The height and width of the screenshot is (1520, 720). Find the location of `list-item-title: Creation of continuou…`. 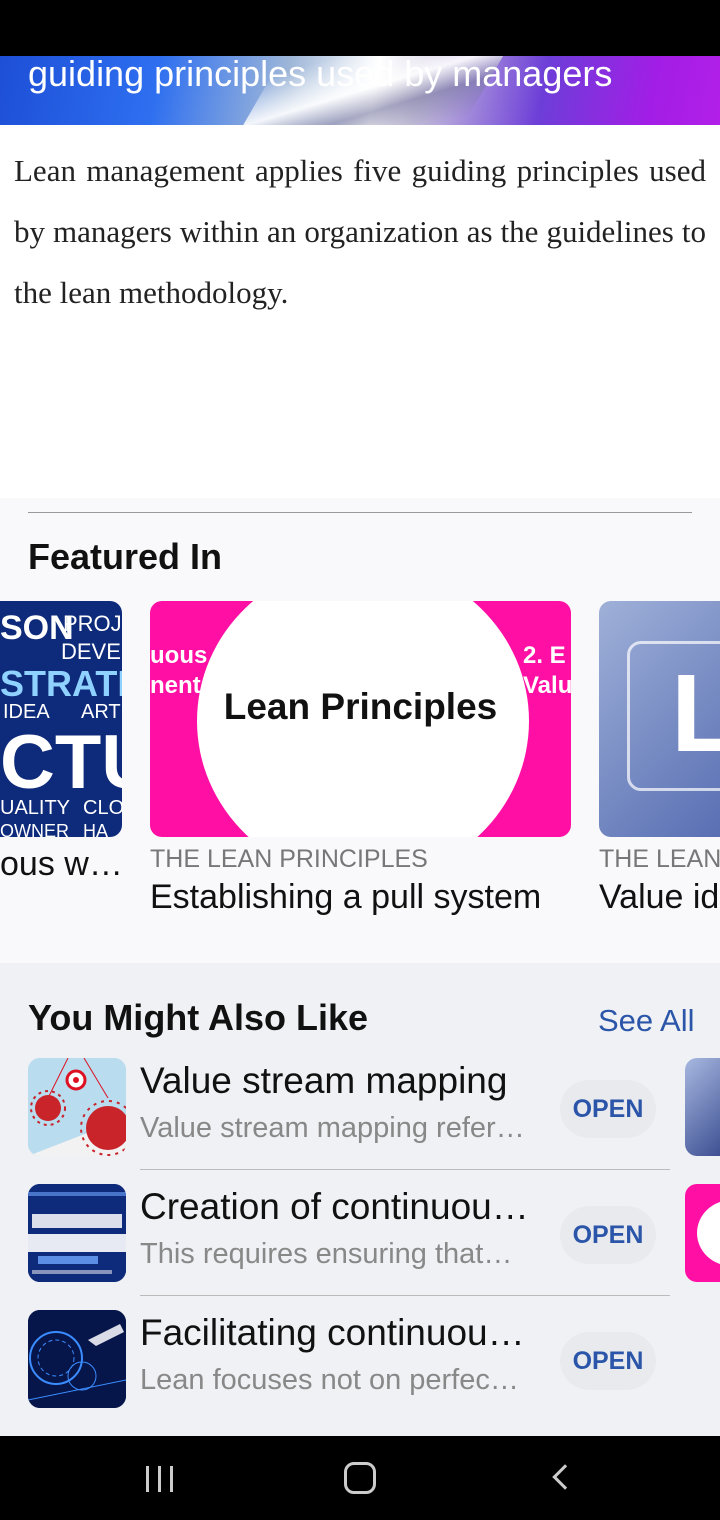

list-item-title: Creation of continuou… is located at coordinates (334, 1206).